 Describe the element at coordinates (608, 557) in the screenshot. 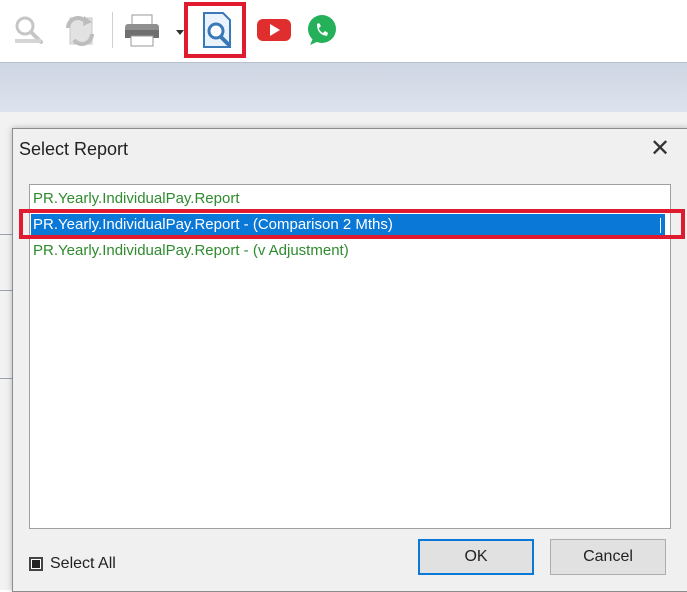

I see `cancel-button: Cancel` at that location.